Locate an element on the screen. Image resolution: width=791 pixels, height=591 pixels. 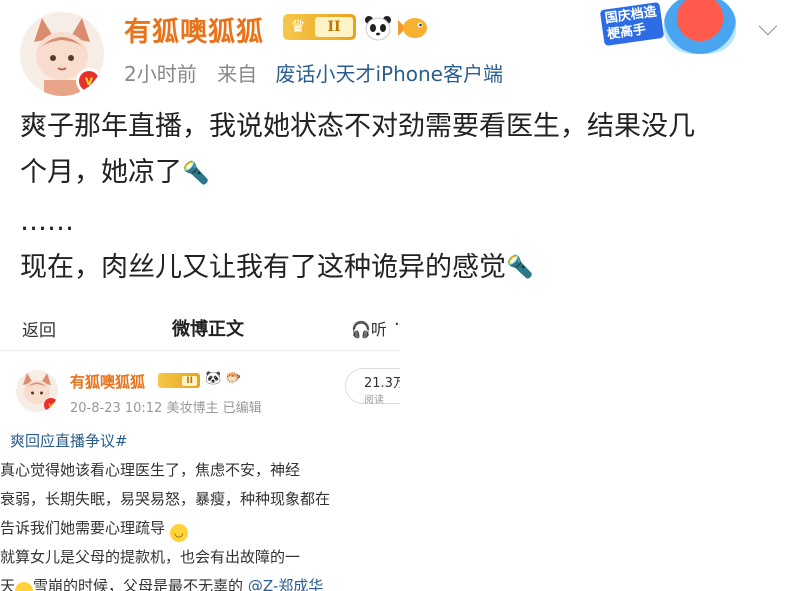
back-button: 返回 is located at coordinates (39, 328).